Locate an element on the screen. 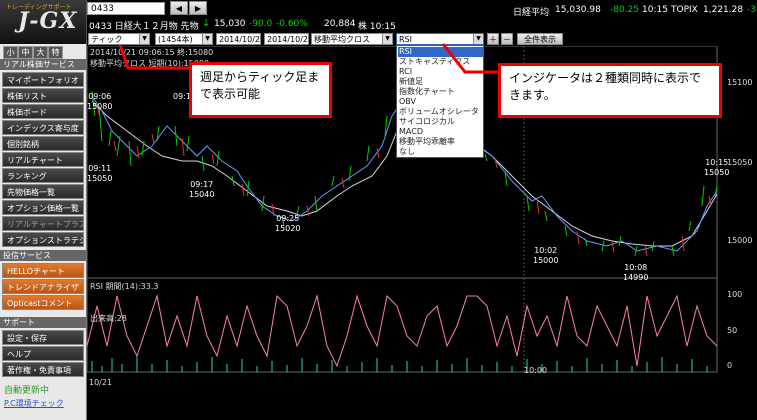  auto-update-status: 自動更新中 is located at coordinates (27, 391).